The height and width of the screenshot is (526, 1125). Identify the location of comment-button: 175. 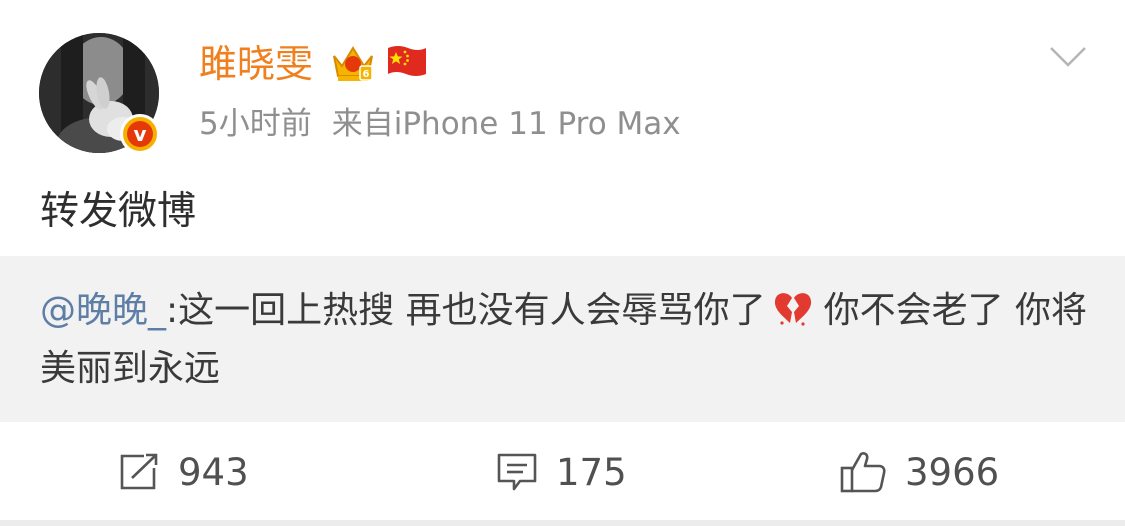
(561, 472).